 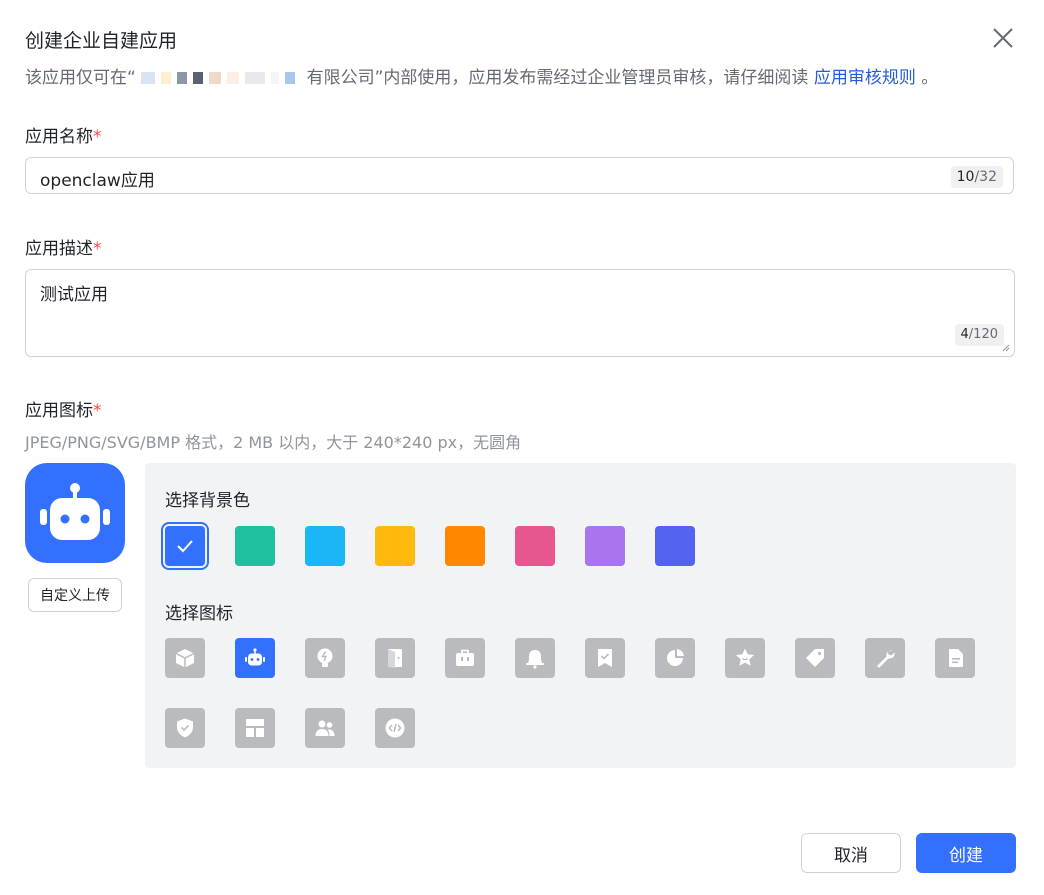 I want to click on icon-option-bell, so click(x=535, y=658).